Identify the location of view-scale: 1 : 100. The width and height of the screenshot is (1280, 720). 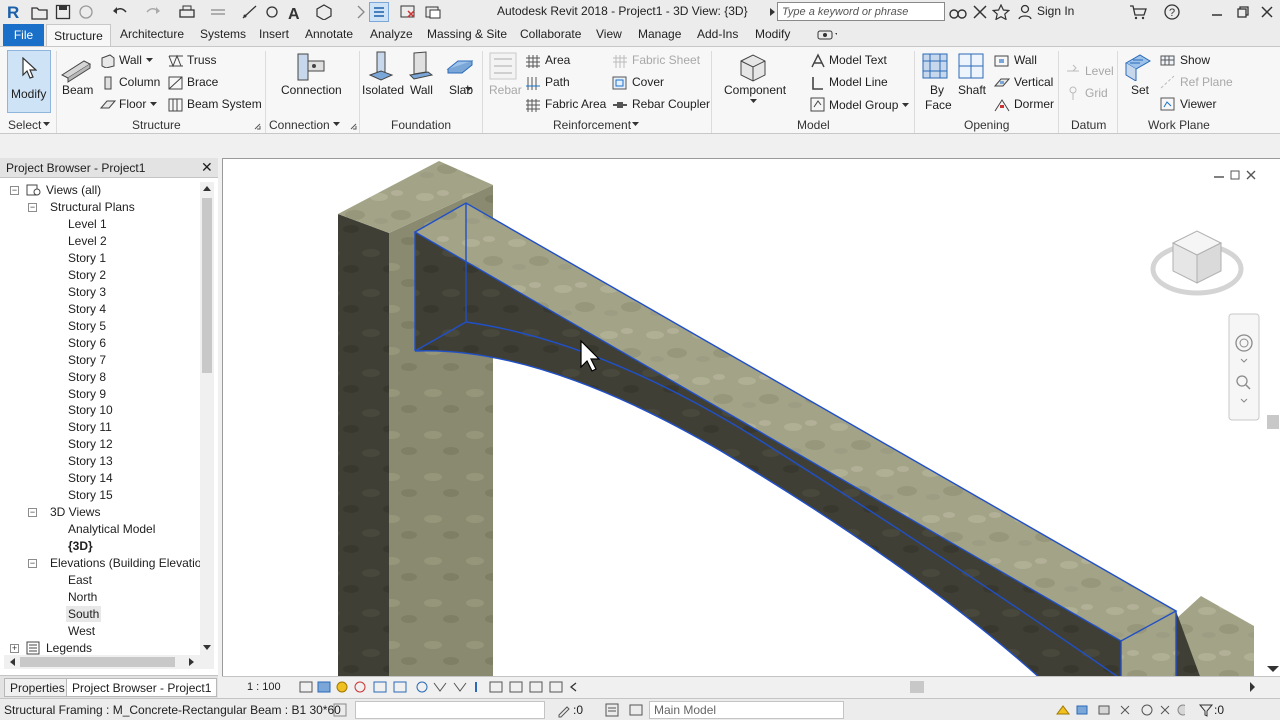
(264, 687).